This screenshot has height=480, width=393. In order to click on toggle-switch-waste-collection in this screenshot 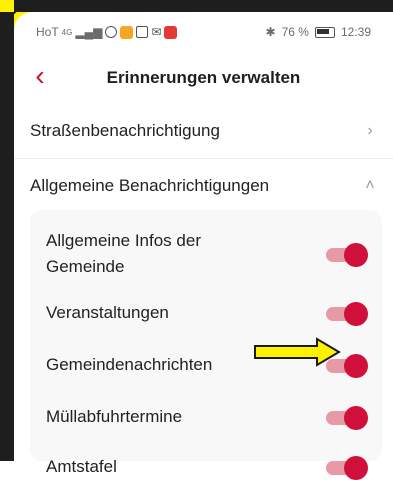, I will do `click(347, 418)`.